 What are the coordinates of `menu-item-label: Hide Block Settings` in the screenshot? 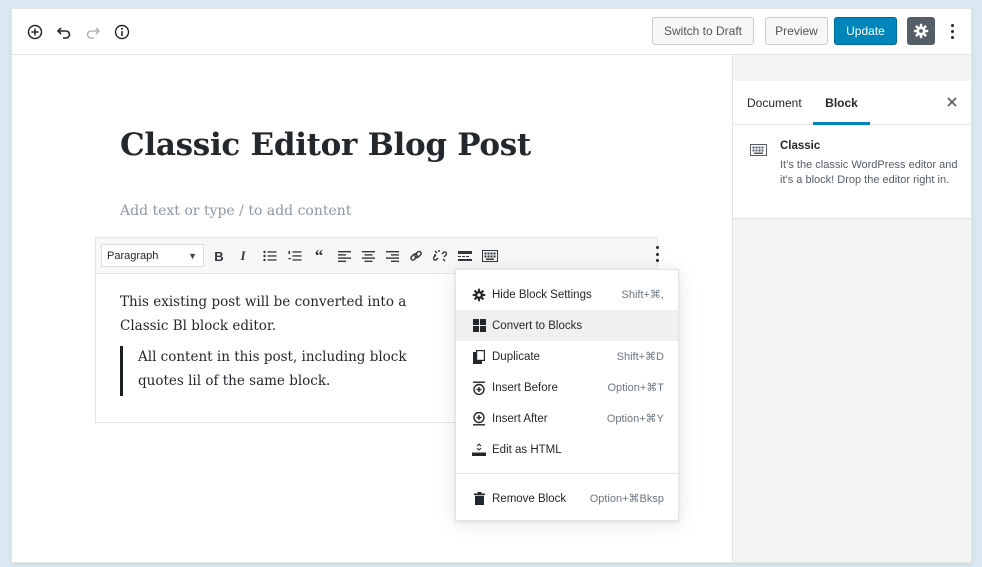 It's located at (542, 294).